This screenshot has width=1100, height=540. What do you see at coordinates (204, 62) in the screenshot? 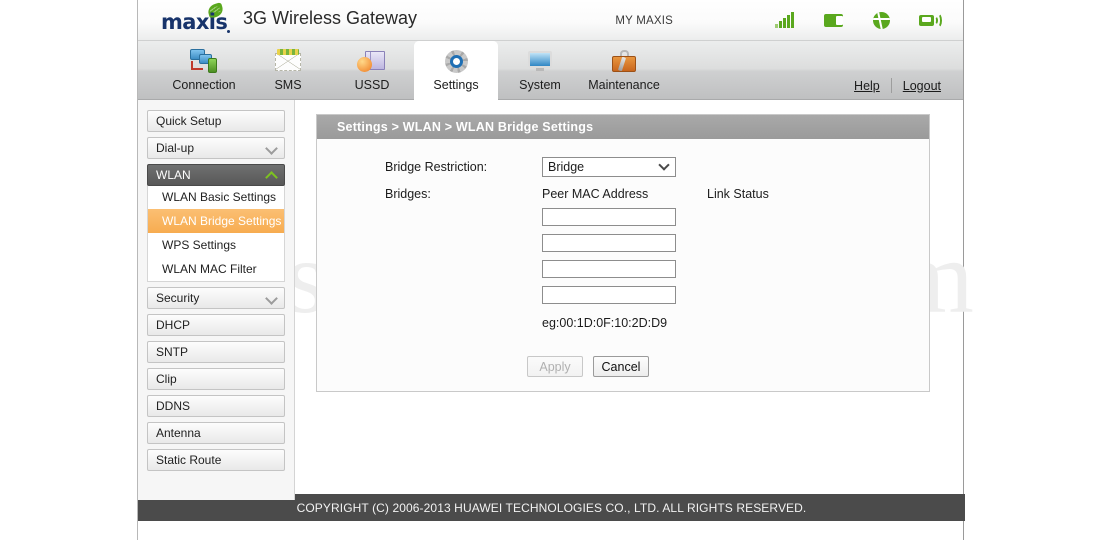
I see `connection-icon` at bounding box center [204, 62].